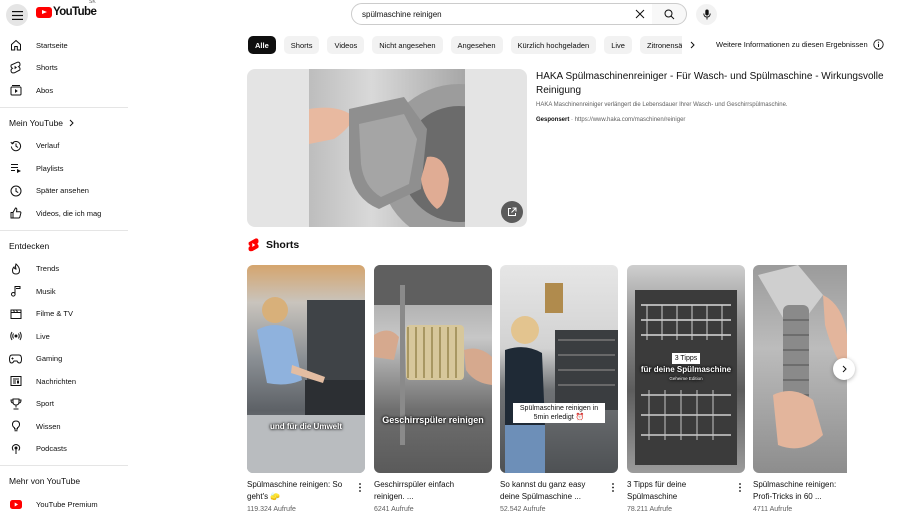 Image resolution: width=900 pixels, height=523 pixels. What do you see at coordinates (630, 120) in the screenshot?
I see `ad-url: https://www.haka.com/maschinen/reiniger` at bounding box center [630, 120].